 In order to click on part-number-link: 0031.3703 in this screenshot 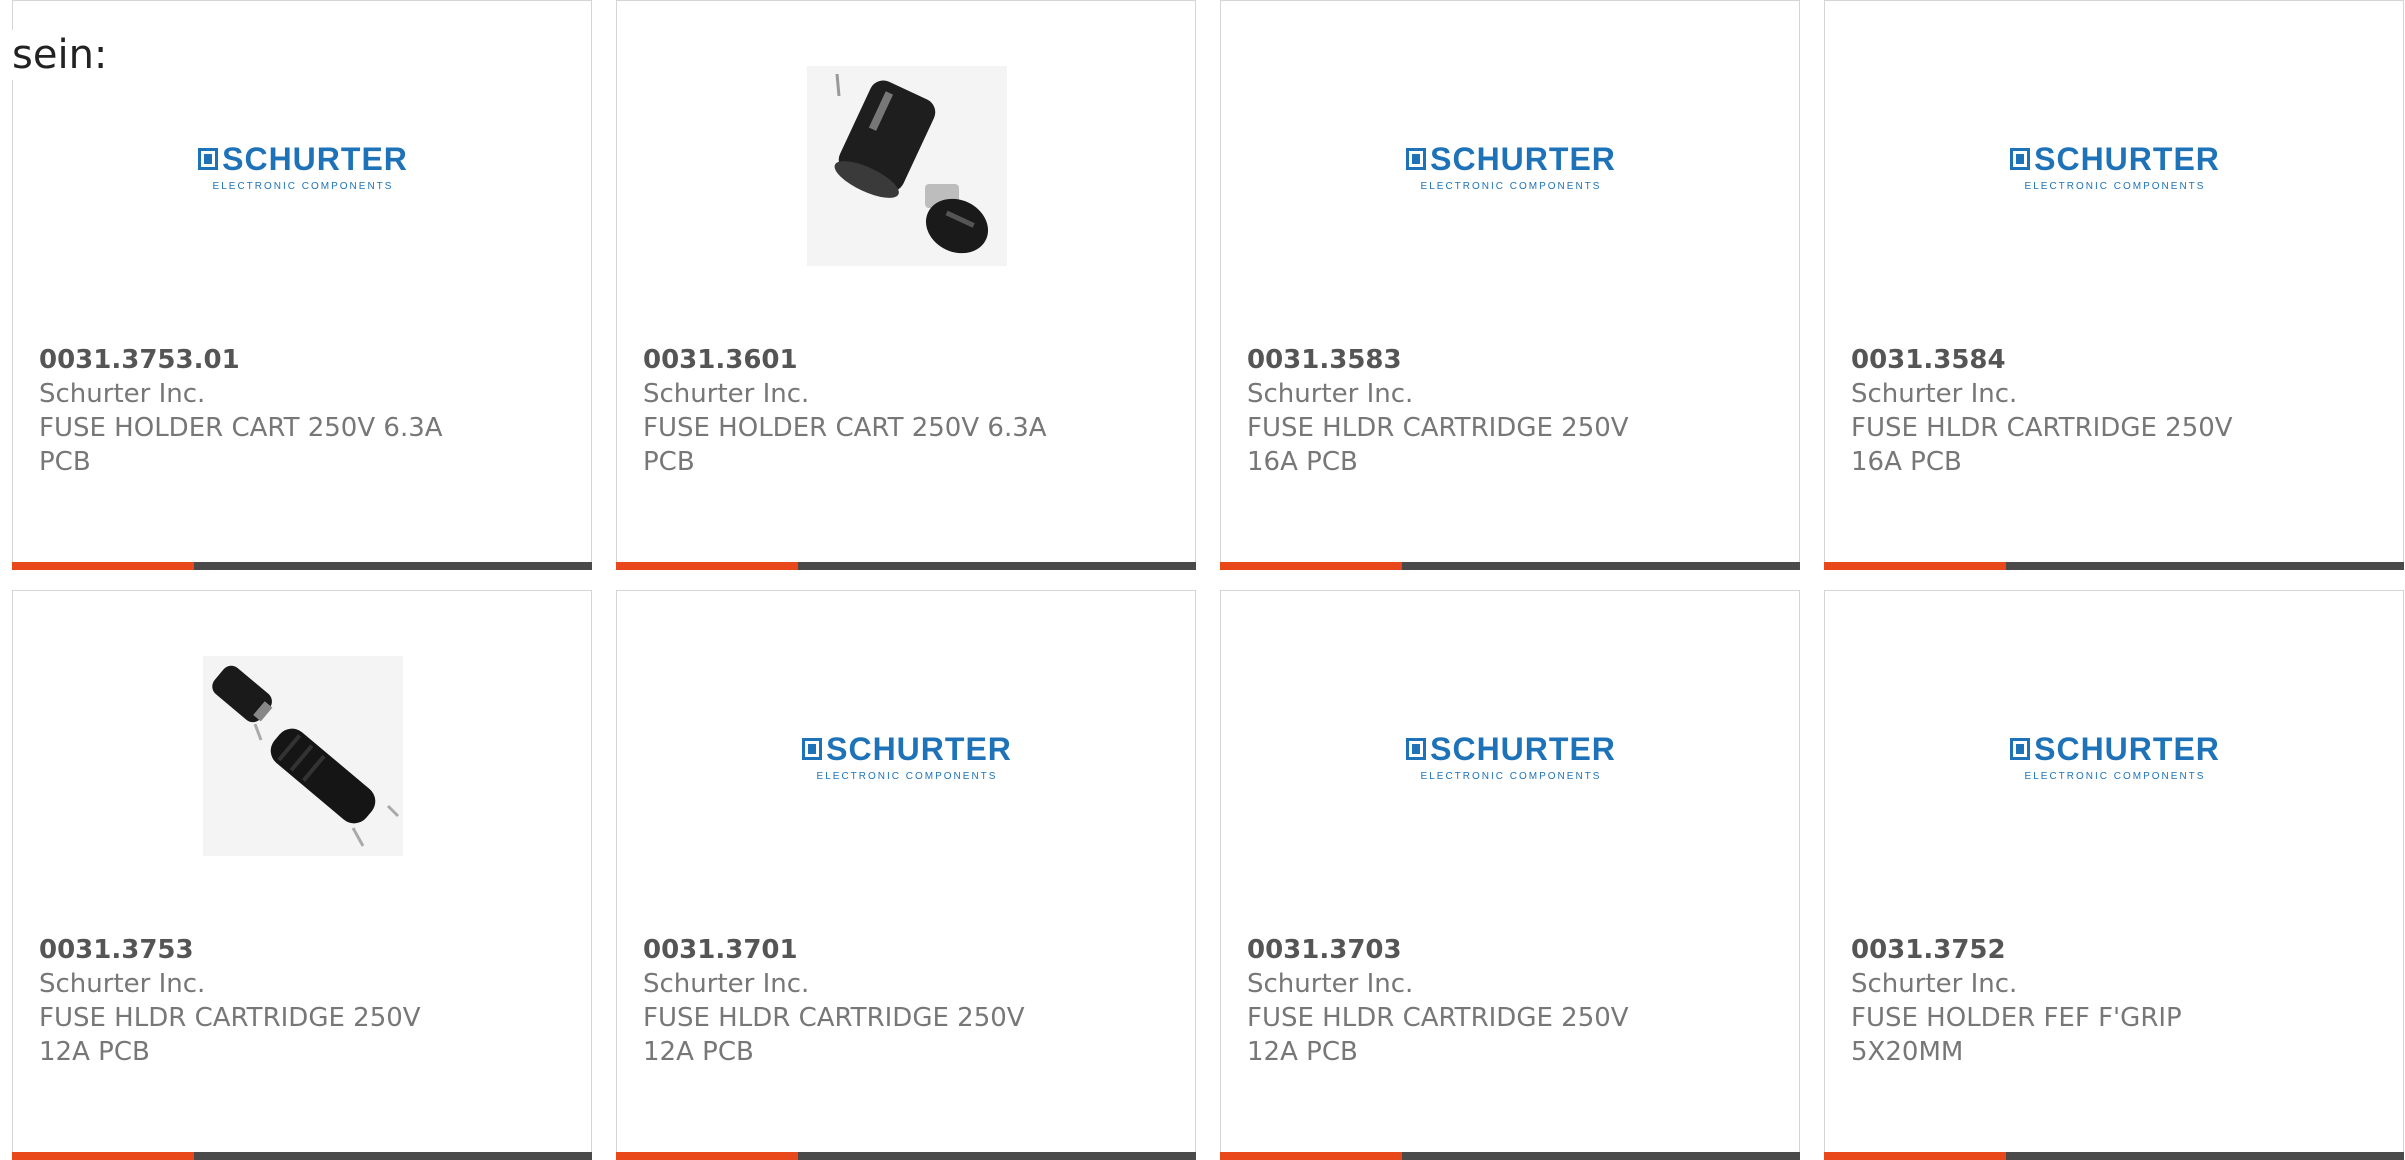, I will do `click(1457, 950)`.